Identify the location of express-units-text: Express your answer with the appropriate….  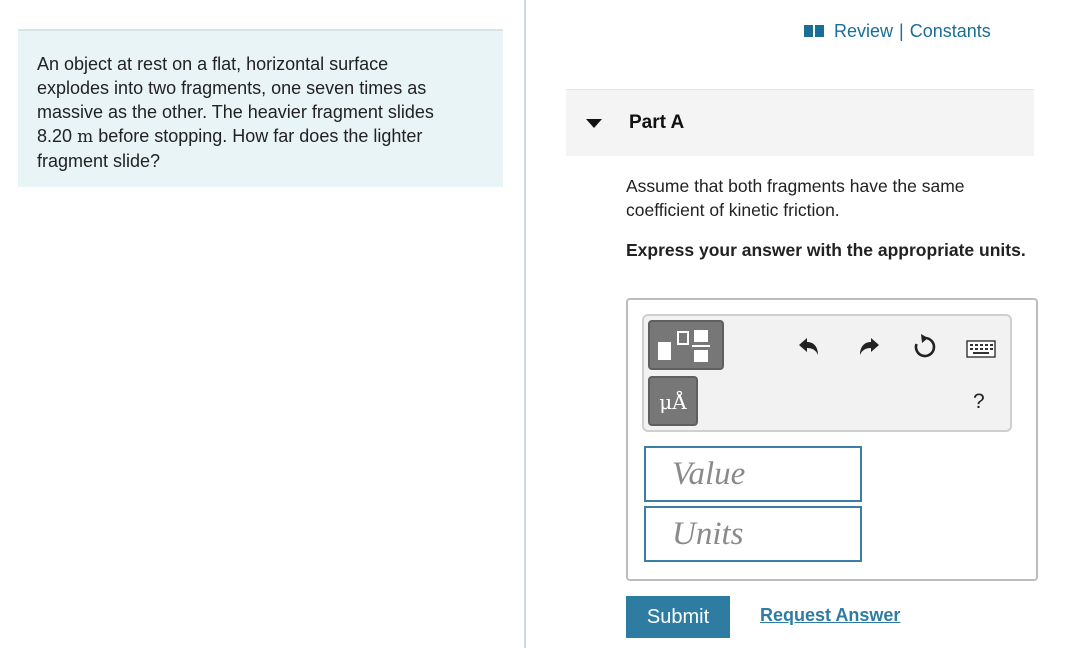
(826, 250).